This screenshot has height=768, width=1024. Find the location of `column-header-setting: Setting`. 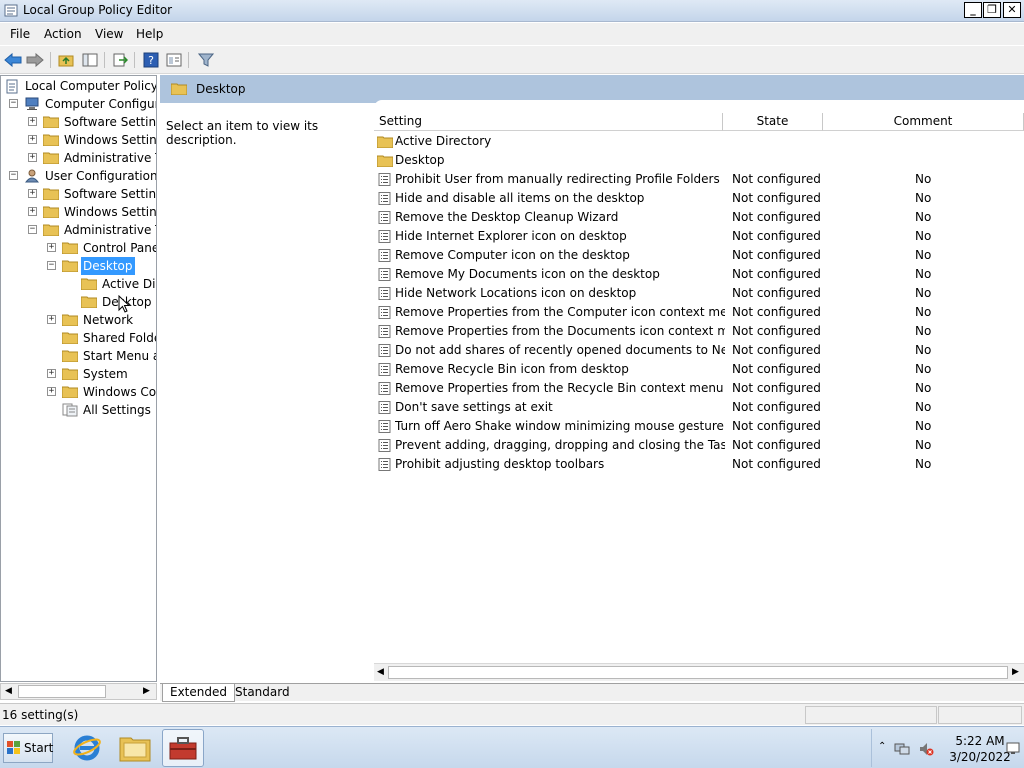

column-header-setting: Setting is located at coordinates (548, 122).